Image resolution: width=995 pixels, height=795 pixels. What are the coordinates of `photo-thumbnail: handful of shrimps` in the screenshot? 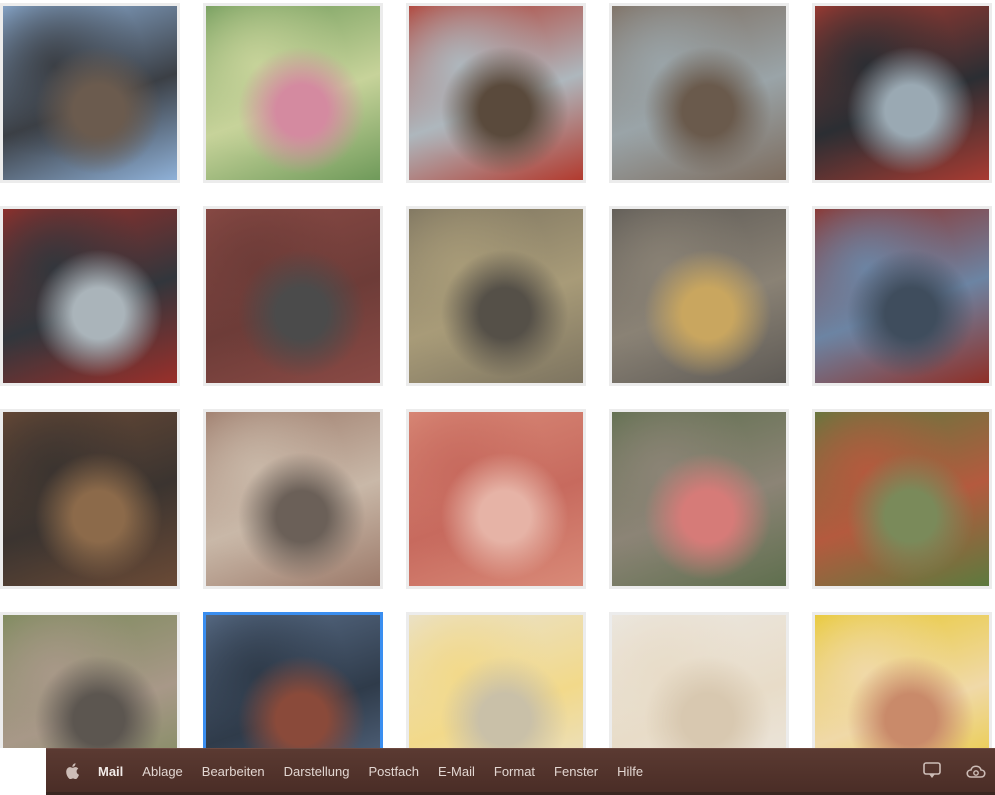 It's located at (496, 499).